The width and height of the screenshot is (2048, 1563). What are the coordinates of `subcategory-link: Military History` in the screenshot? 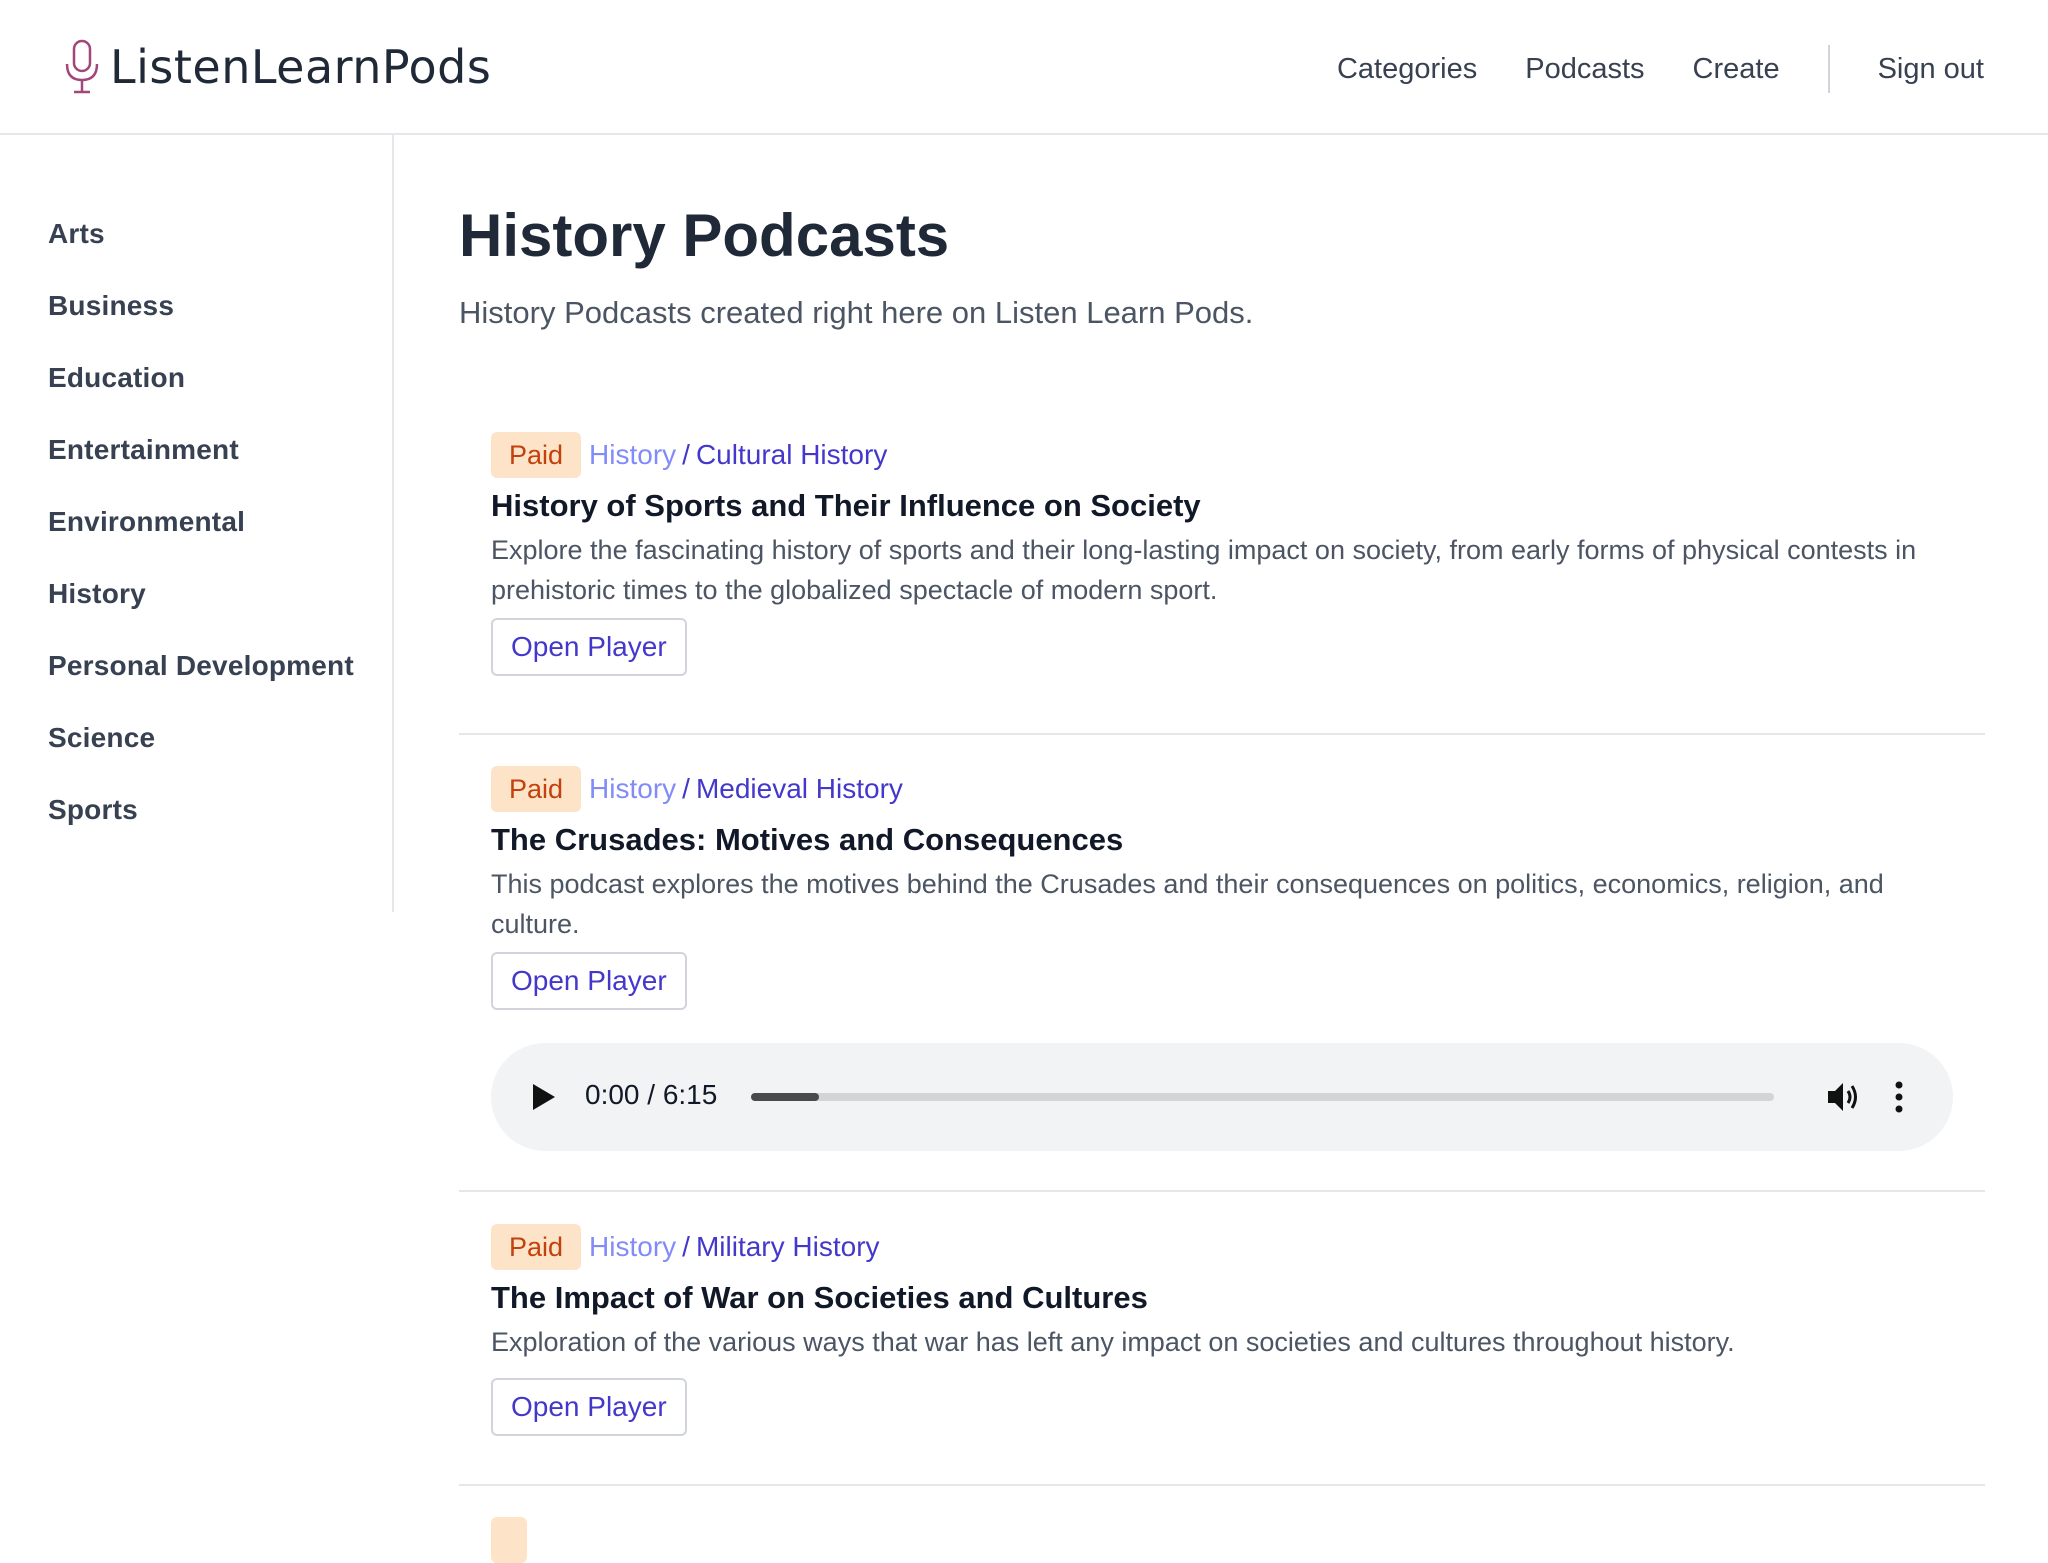 It's located at (788, 1247).